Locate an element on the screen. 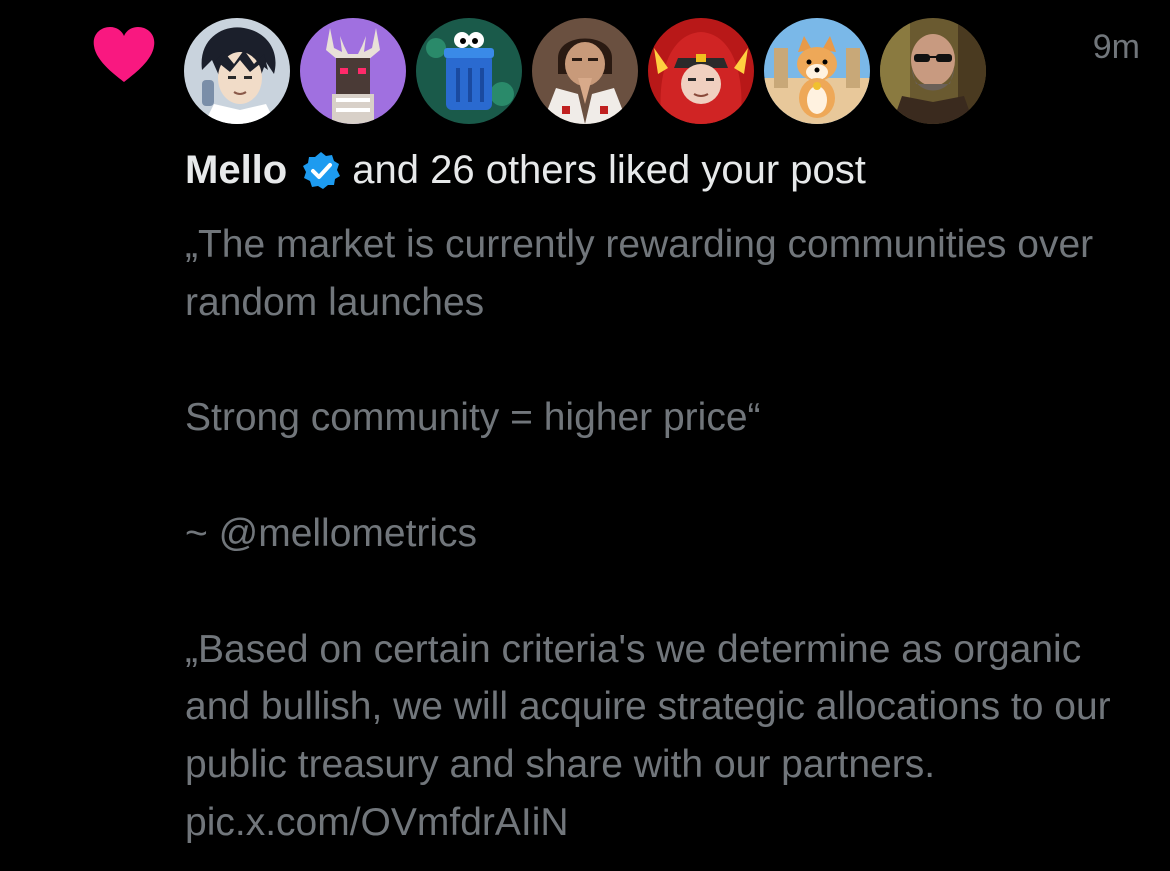 The height and width of the screenshot is (871, 1170). avatar-pixel-deer-icon is located at coordinates (353, 71).